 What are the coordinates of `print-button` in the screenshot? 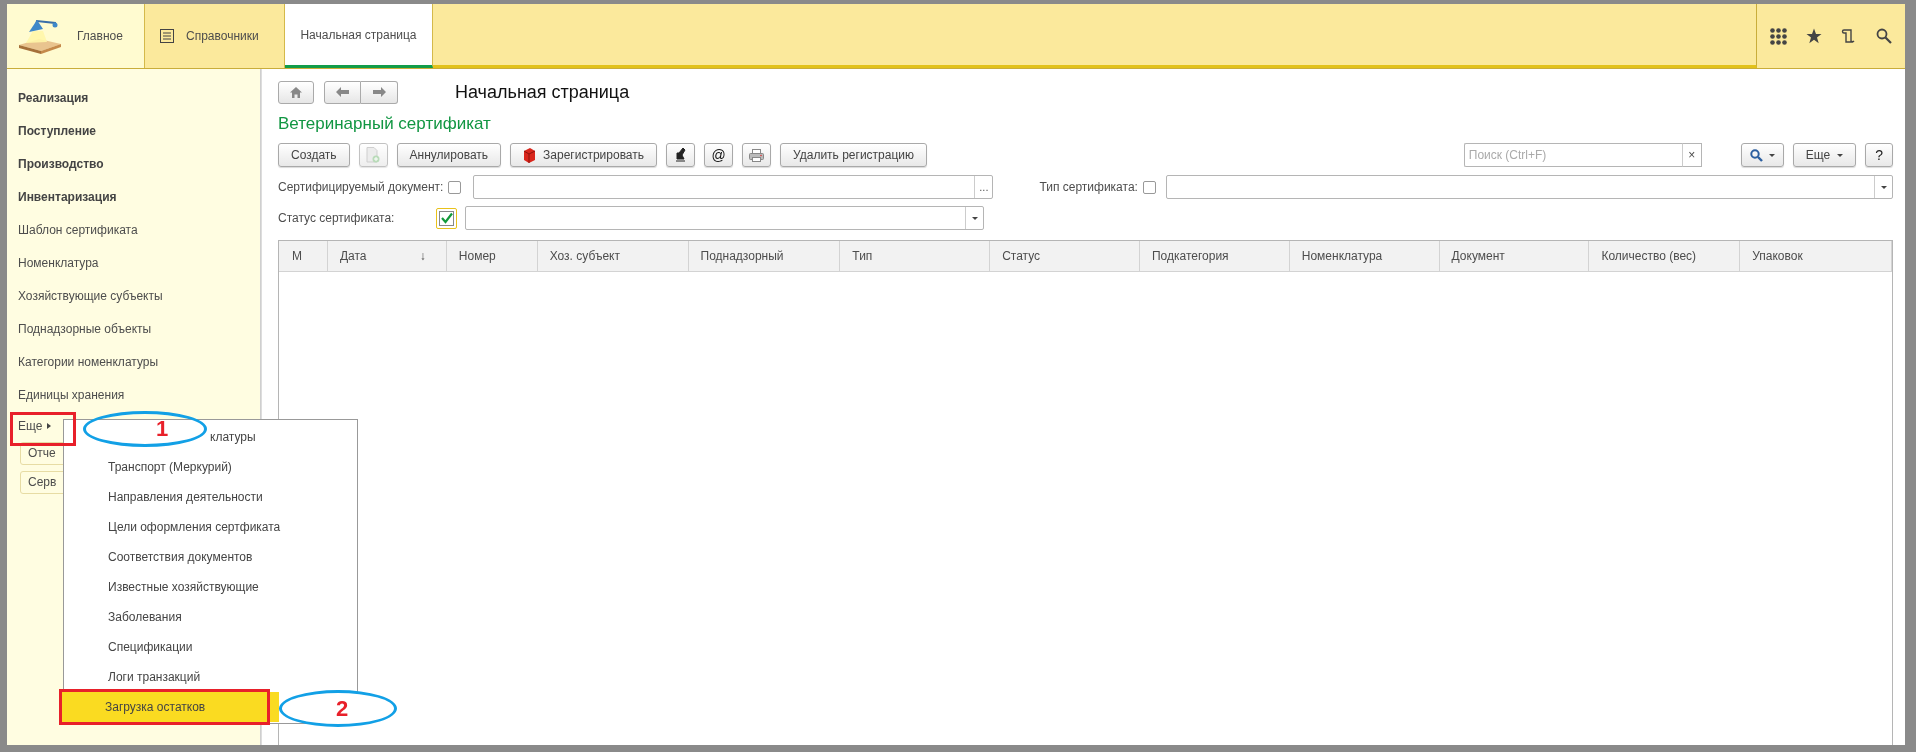 It's located at (757, 155).